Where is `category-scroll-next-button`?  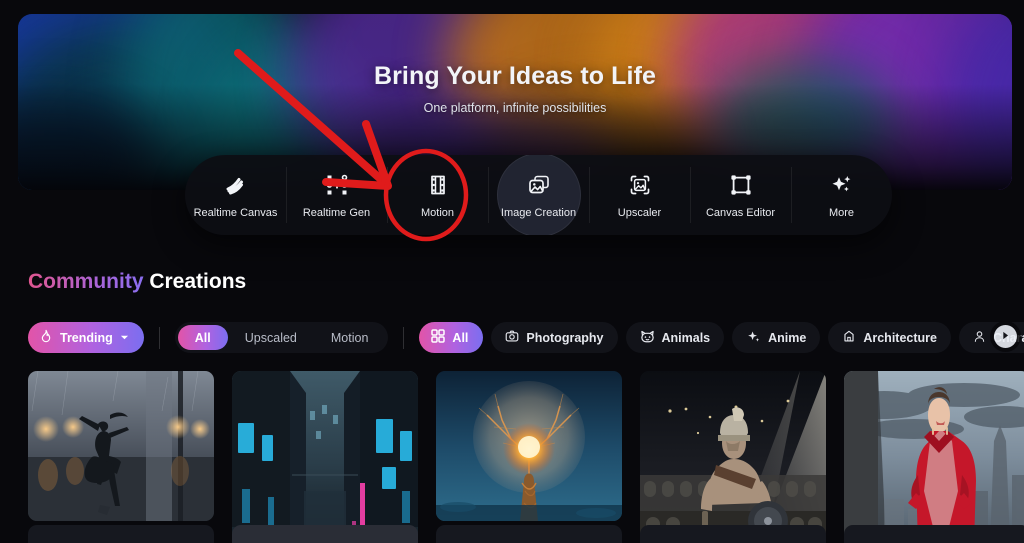 category-scroll-next-button is located at coordinates (1005, 336).